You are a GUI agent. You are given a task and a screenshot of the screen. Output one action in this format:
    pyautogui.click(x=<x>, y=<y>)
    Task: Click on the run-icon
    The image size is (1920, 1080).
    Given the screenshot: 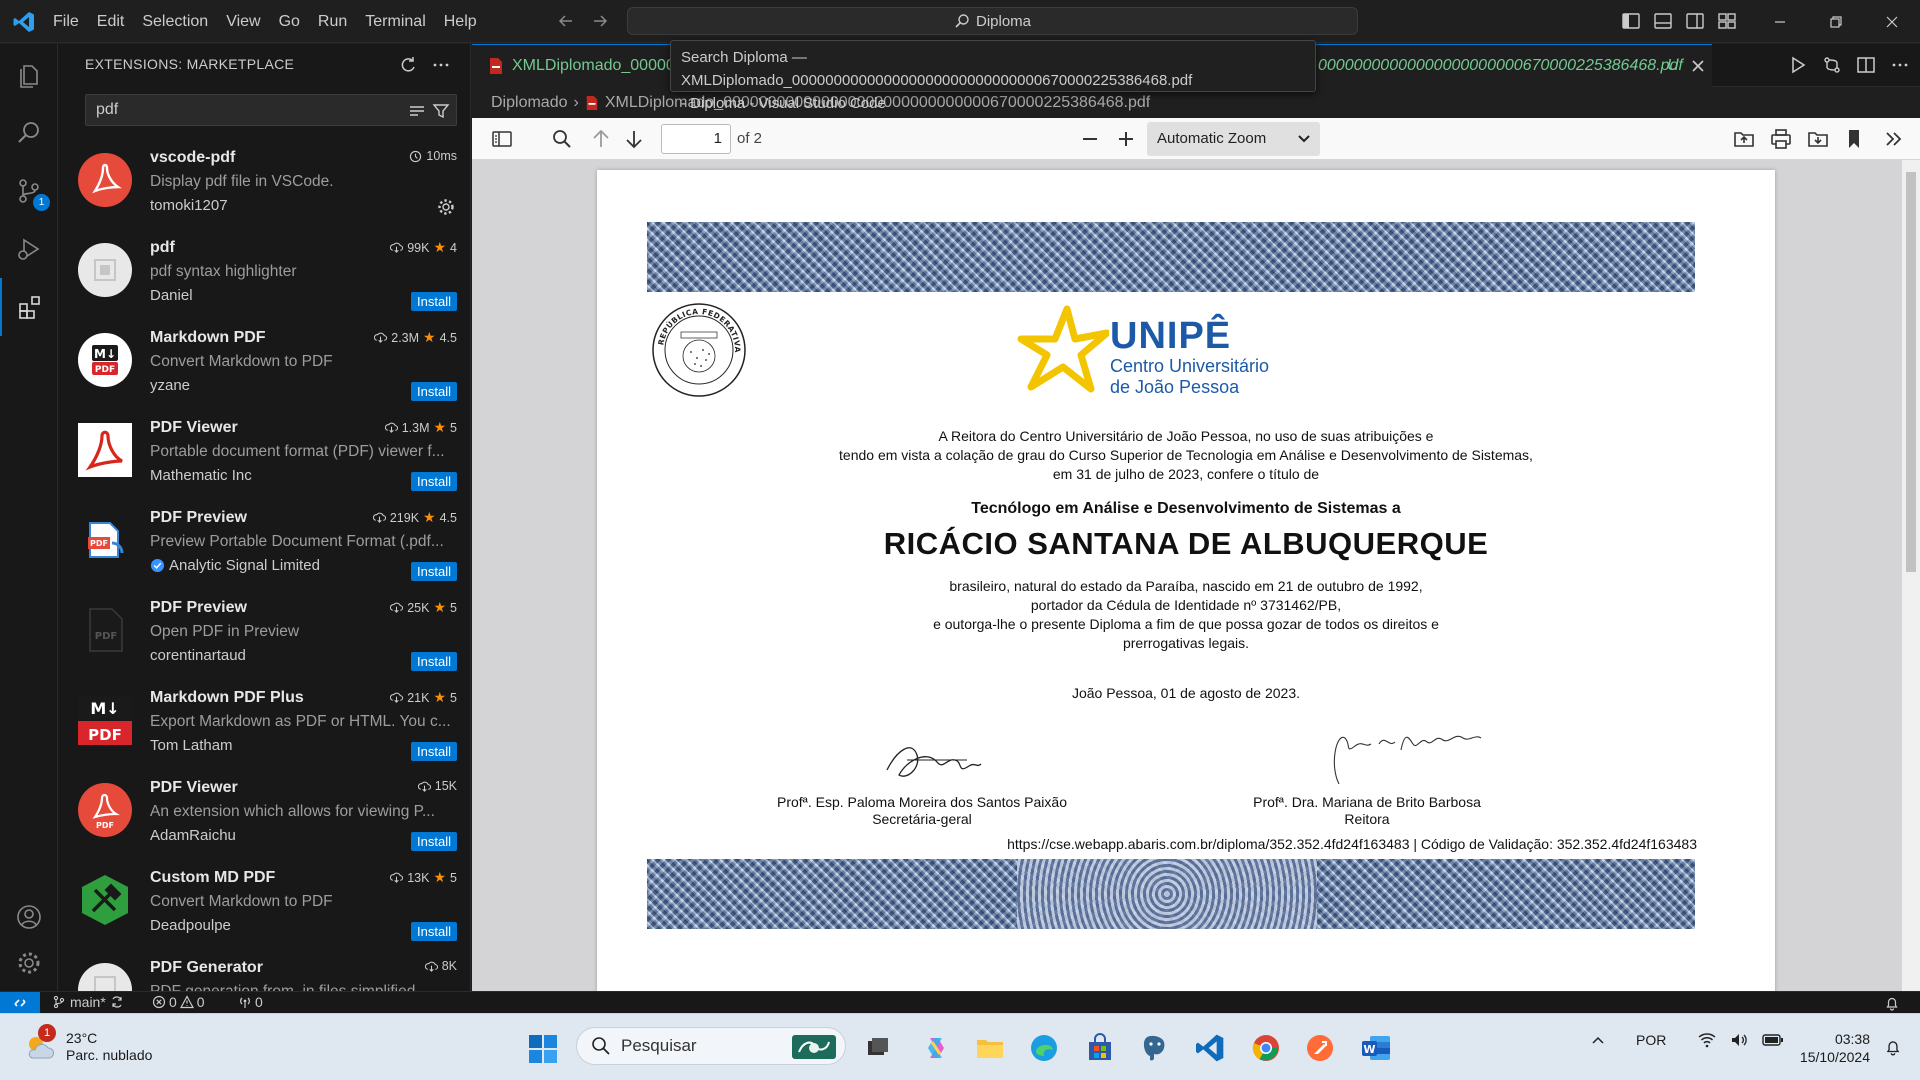 What is the action you would take?
    pyautogui.click(x=1798, y=65)
    